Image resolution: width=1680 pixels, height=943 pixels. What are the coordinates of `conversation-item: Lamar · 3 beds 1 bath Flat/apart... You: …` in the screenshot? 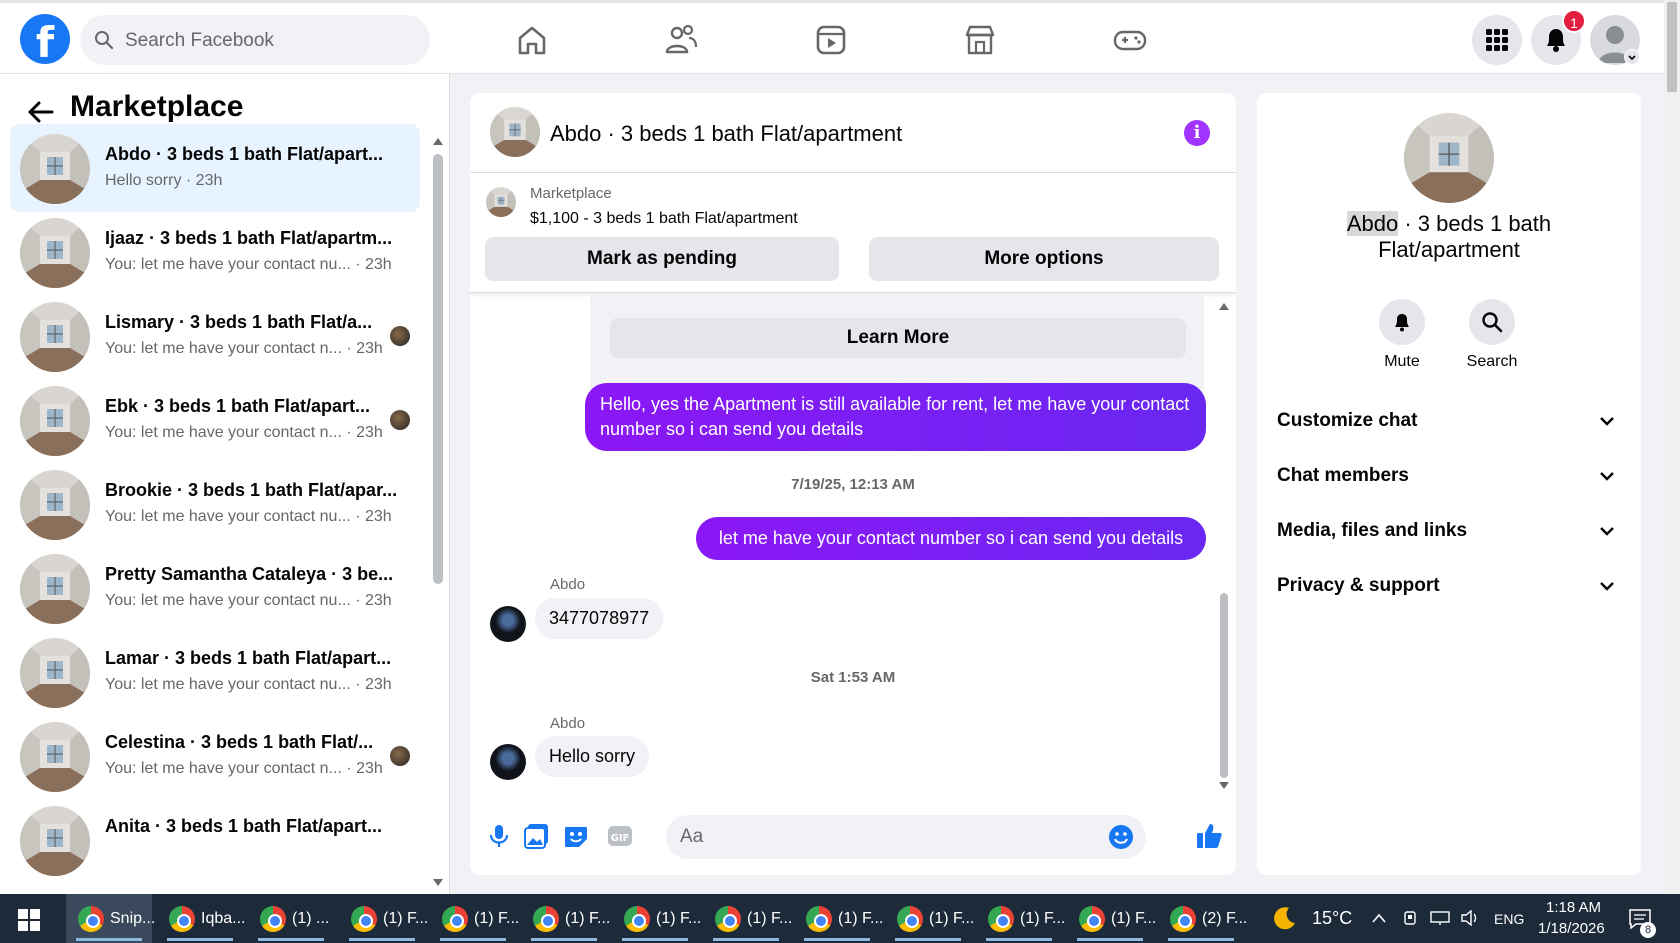 It's located at (215, 672).